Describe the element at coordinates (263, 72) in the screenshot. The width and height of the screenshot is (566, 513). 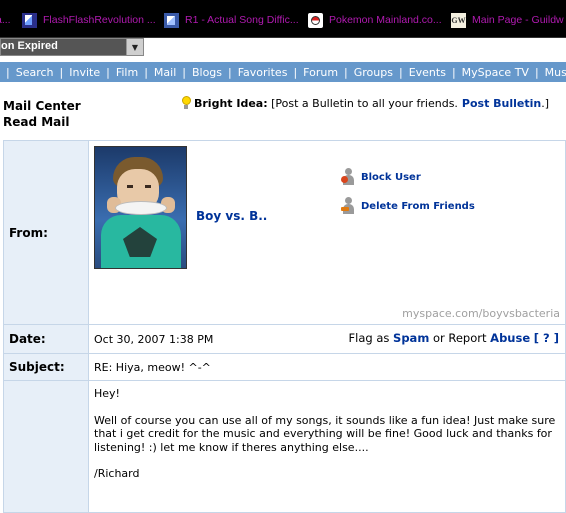
I see `nav-item-favorites: Favorites` at that location.